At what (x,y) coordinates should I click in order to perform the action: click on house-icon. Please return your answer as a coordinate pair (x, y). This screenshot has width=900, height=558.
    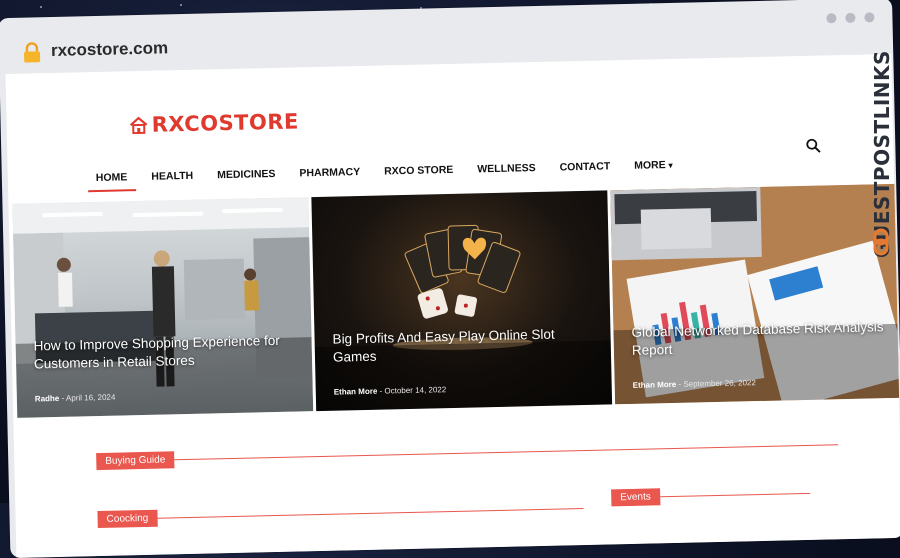
    Looking at the image, I should click on (138, 125).